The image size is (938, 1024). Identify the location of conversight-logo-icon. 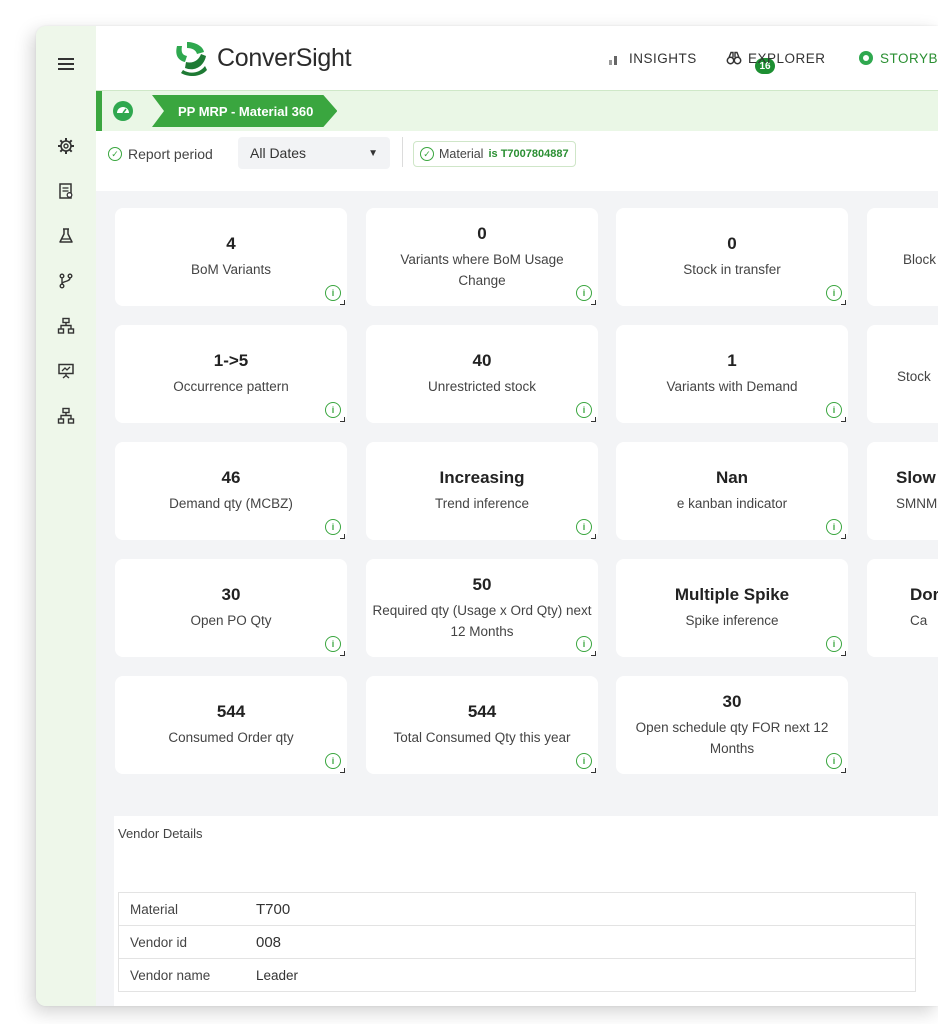
(191, 58).